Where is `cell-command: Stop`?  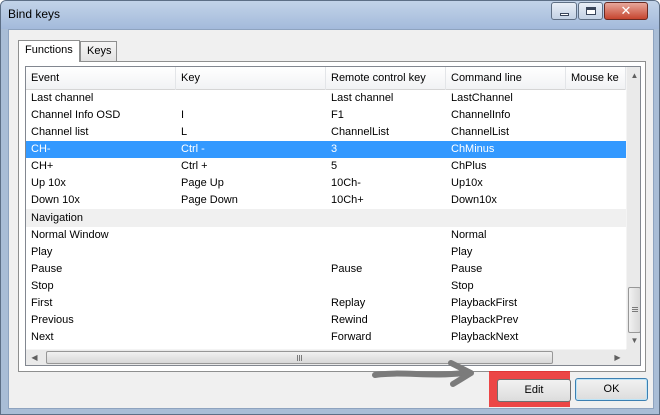 cell-command: Stop is located at coordinates (462, 286).